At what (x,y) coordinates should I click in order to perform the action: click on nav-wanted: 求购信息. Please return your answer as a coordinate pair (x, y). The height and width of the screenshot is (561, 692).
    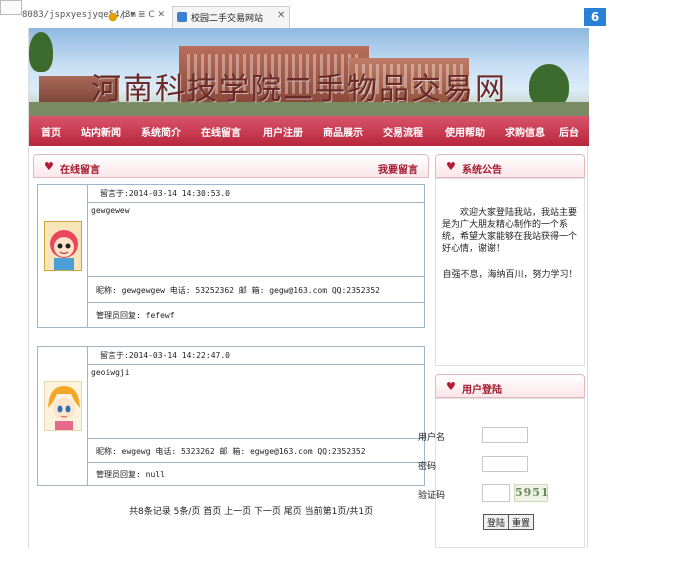
    Looking at the image, I should click on (525, 131).